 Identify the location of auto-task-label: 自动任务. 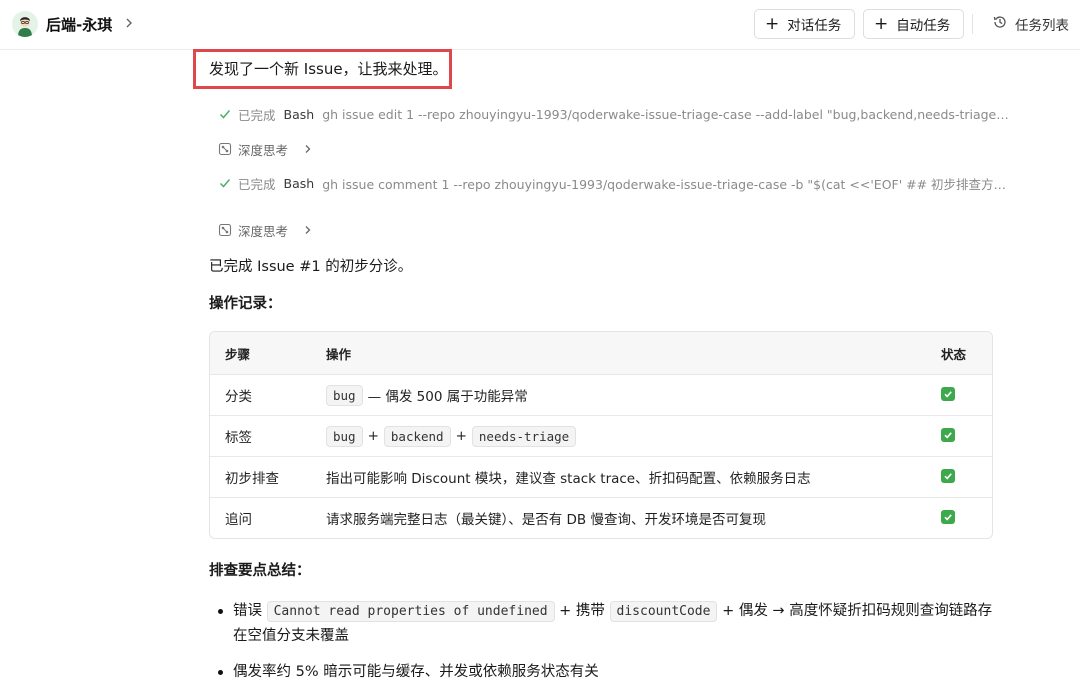
(923, 26).